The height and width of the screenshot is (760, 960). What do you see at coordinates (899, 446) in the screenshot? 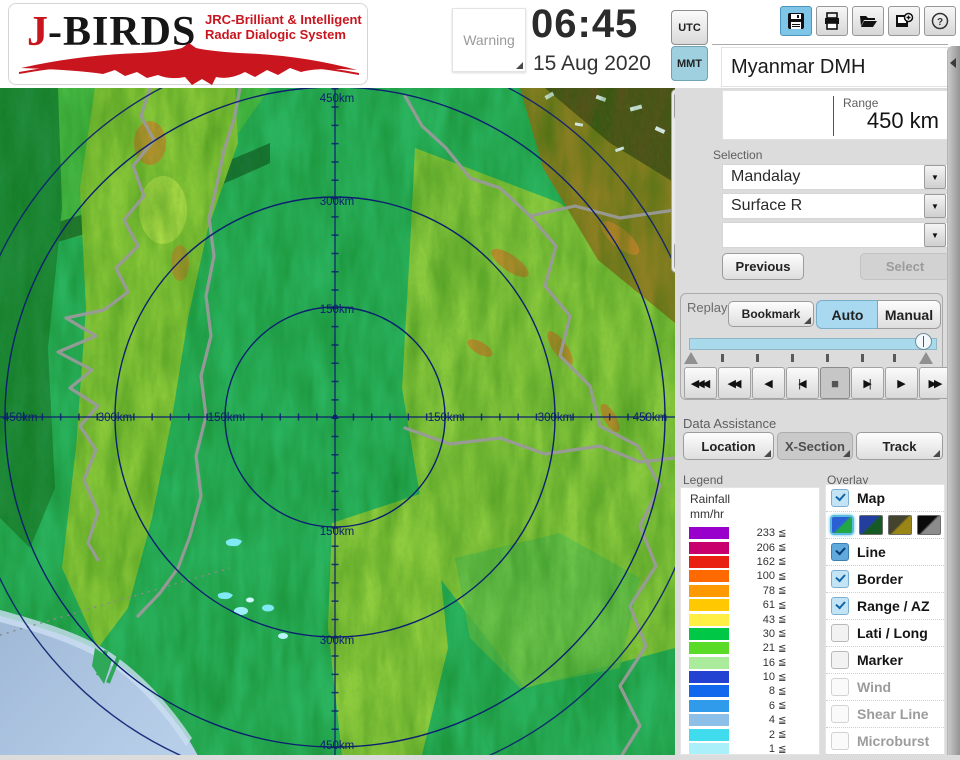
I see `track-button: Track` at bounding box center [899, 446].